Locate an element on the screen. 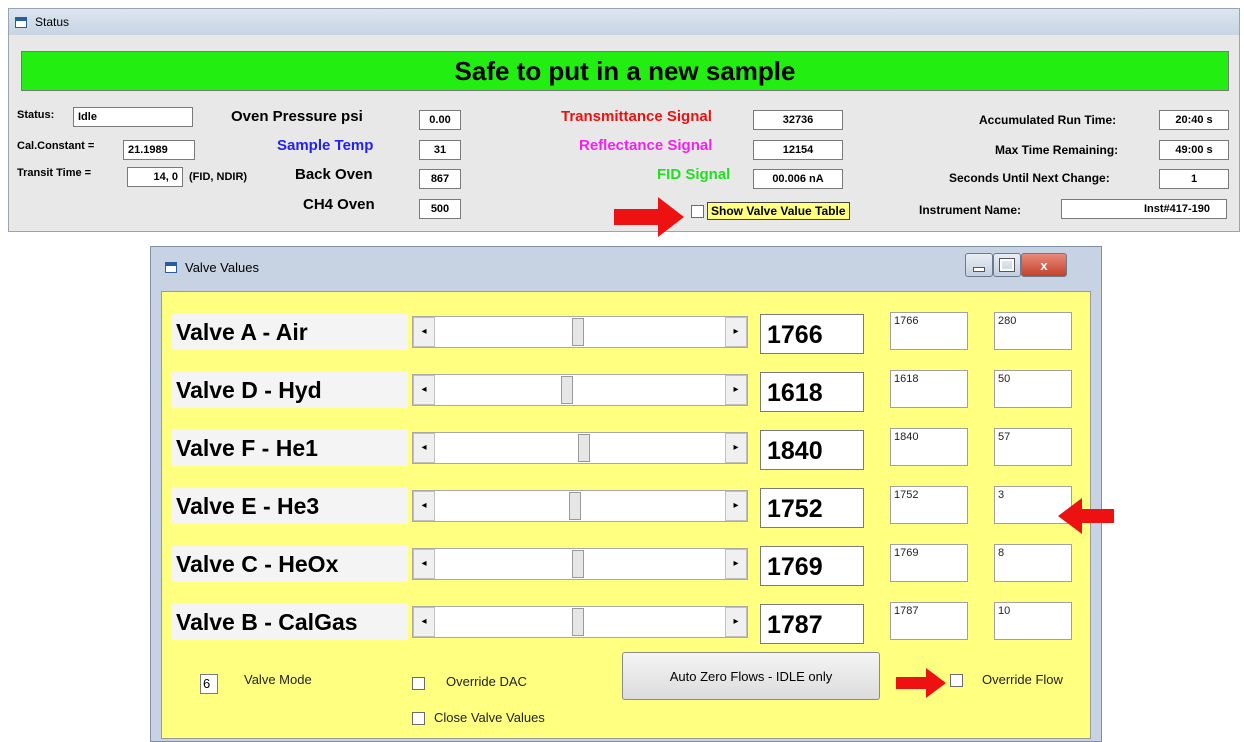 The height and width of the screenshot is (742, 1244). valve-value-field: 1752 is located at coordinates (812, 508).